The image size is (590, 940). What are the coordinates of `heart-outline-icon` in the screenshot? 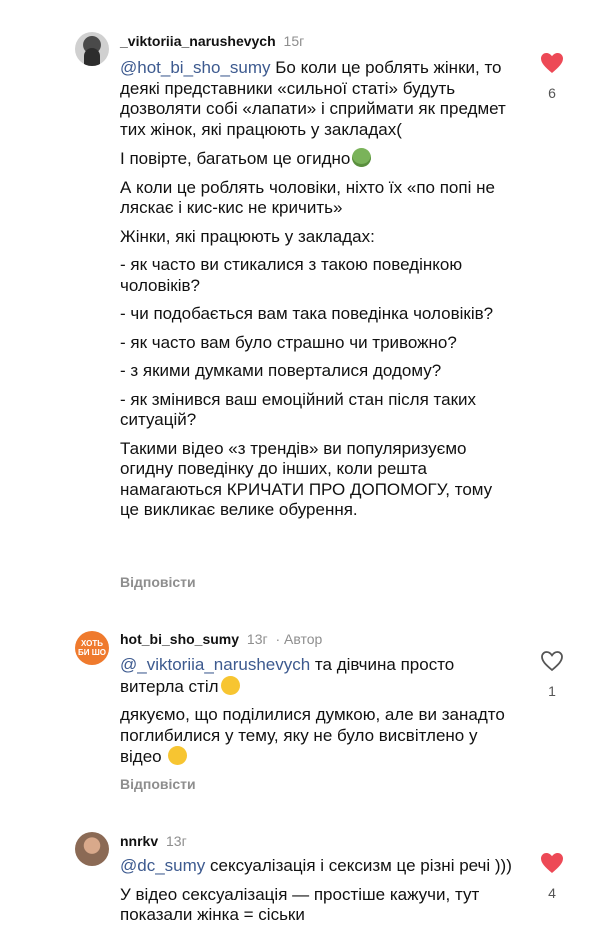 It's located at (552, 661).